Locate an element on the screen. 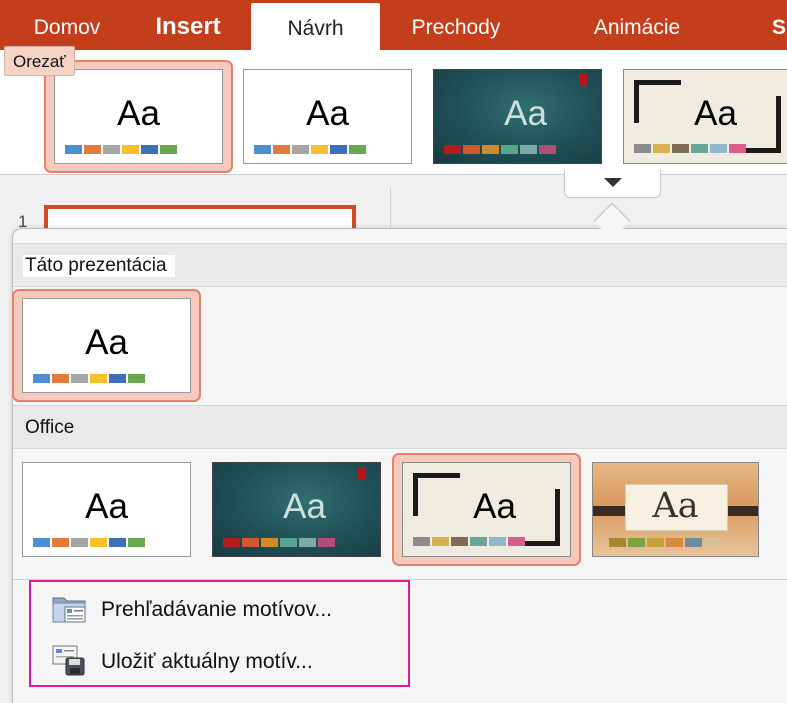 This screenshot has height=703, width=787. tab-animacie: Animácie is located at coordinates (637, 25).